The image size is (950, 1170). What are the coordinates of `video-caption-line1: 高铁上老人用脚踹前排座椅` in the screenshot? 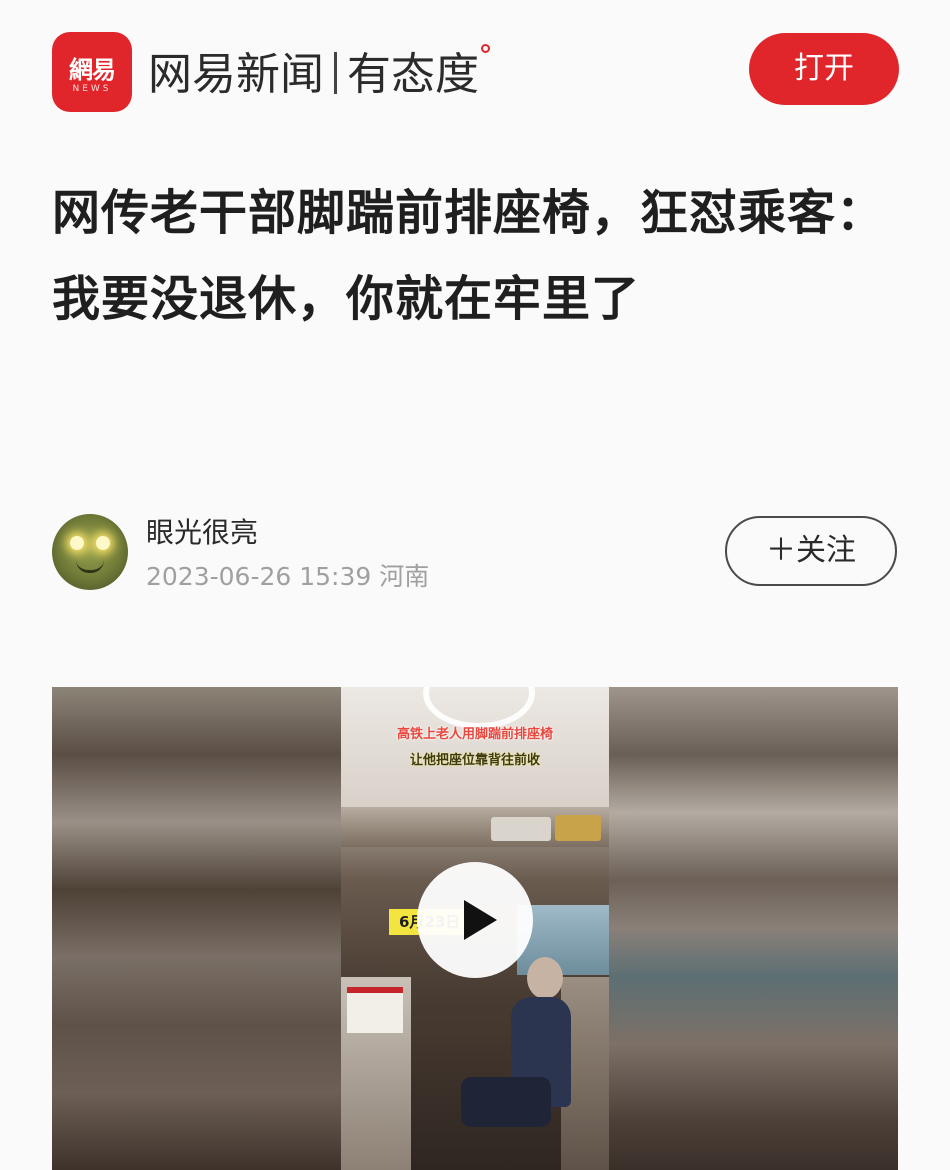 It's located at (474, 734).